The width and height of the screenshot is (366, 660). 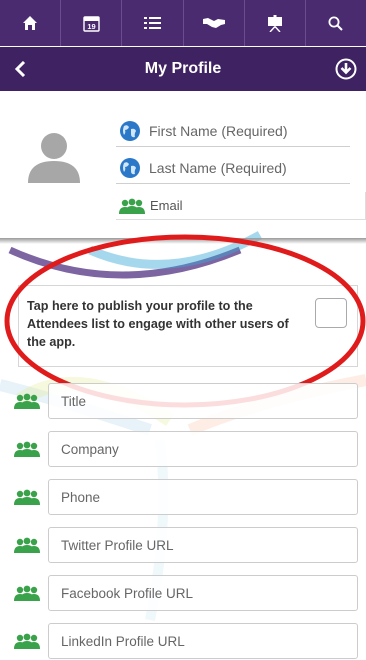 I want to click on top-nav-bar: 19, so click(x=183, y=23).